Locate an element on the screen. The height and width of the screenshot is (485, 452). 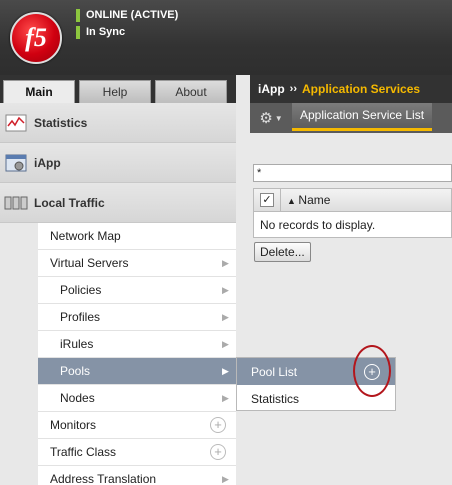
nav-address-translation: Address Translation ▶ is located at coordinates (137, 475).